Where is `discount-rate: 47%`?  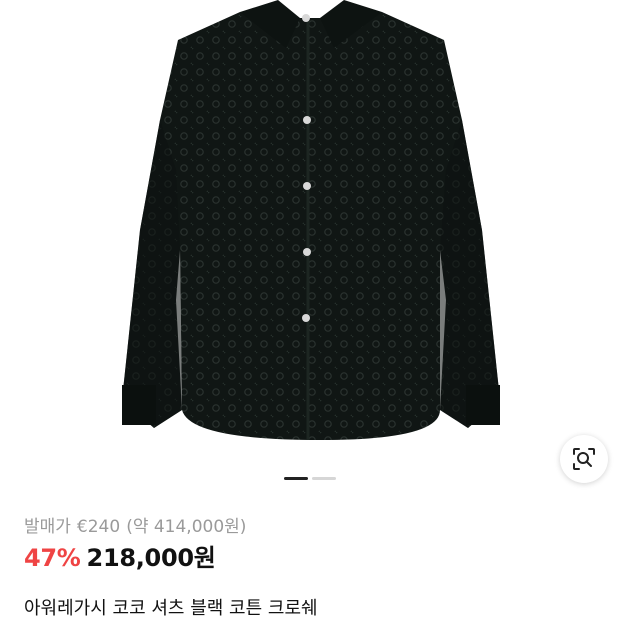 discount-rate: 47% is located at coordinates (52, 558).